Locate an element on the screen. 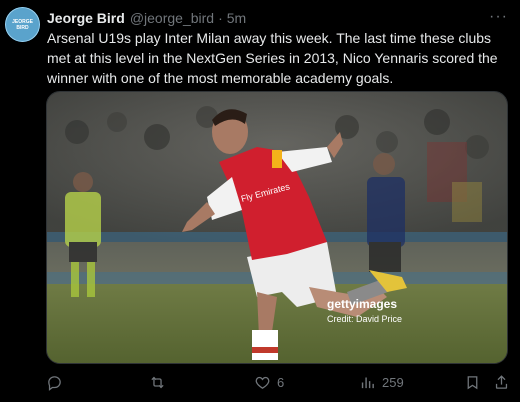 Image resolution: width=520 pixels, height=402 pixels. avatar: JEORGE BIRD is located at coordinates (22, 24).